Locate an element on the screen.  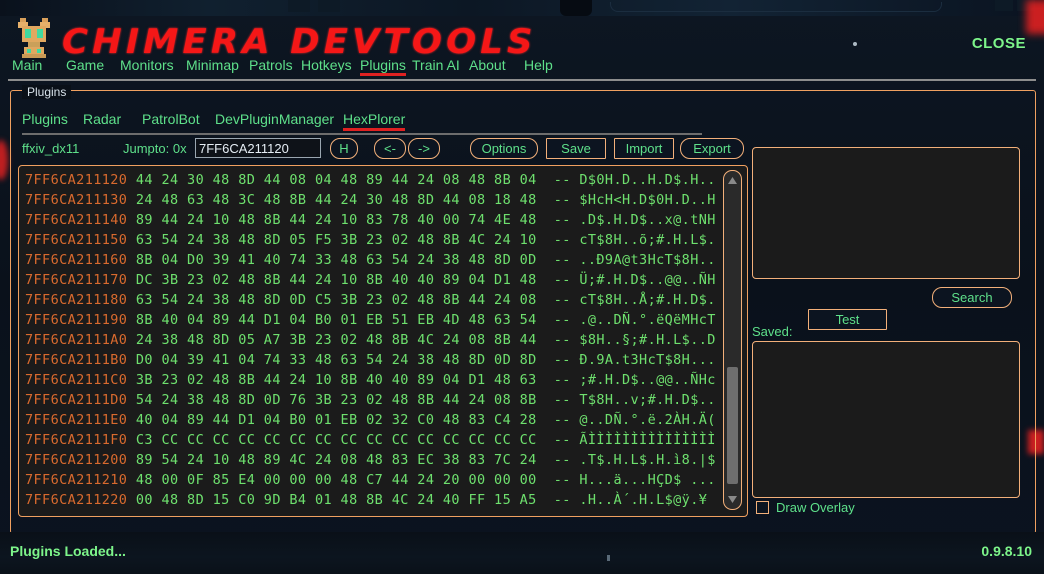
hex-row-ascii: Ü;#.H.D$..@@..ÑH is located at coordinates (647, 280).